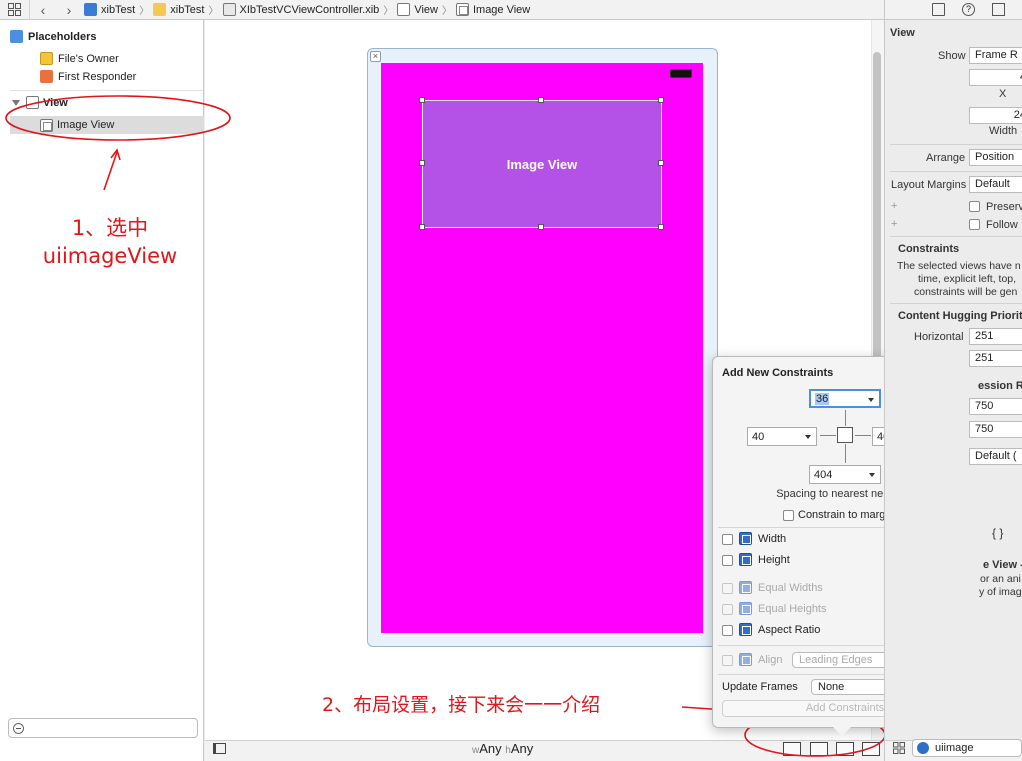 Image resolution: width=1022 pixels, height=761 pixels. What do you see at coordinates (1000, 579) in the screenshot?
I see `library-item-description: or an ani` at bounding box center [1000, 579].